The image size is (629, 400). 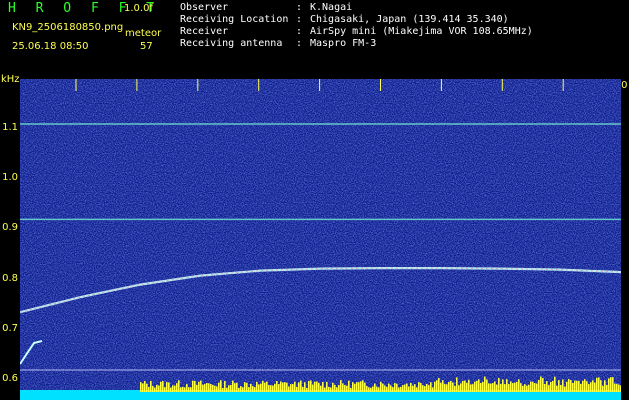 I want to click on y-axis-unit: kHz, so click(x=10, y=79).